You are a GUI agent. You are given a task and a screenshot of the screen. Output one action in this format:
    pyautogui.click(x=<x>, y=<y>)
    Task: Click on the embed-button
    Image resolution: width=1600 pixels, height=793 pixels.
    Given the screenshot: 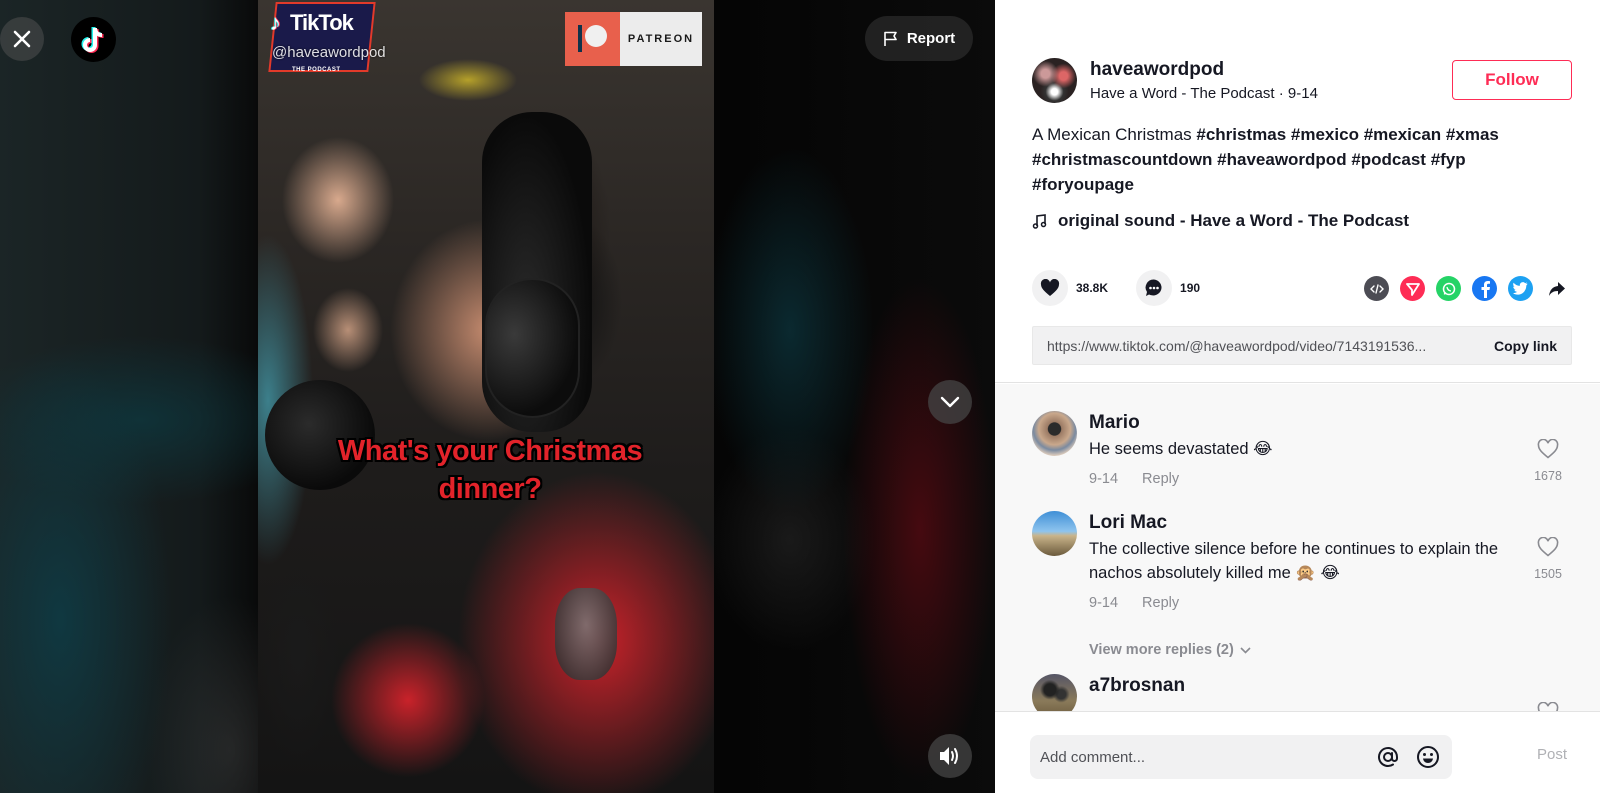 What is the action you would take?
    pyautogui.click(x=1376, y=288)
    